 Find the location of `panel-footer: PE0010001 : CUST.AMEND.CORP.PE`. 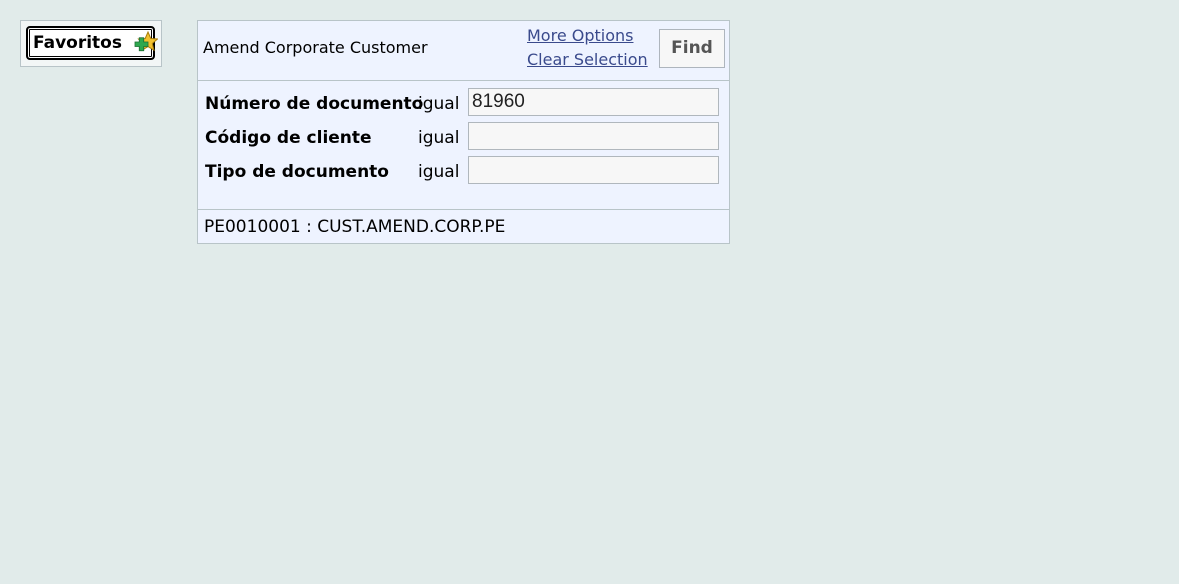

panel-footer: PE0010001 : CUST.AMEND.CORP.PE is located at coordinates (463, 226).